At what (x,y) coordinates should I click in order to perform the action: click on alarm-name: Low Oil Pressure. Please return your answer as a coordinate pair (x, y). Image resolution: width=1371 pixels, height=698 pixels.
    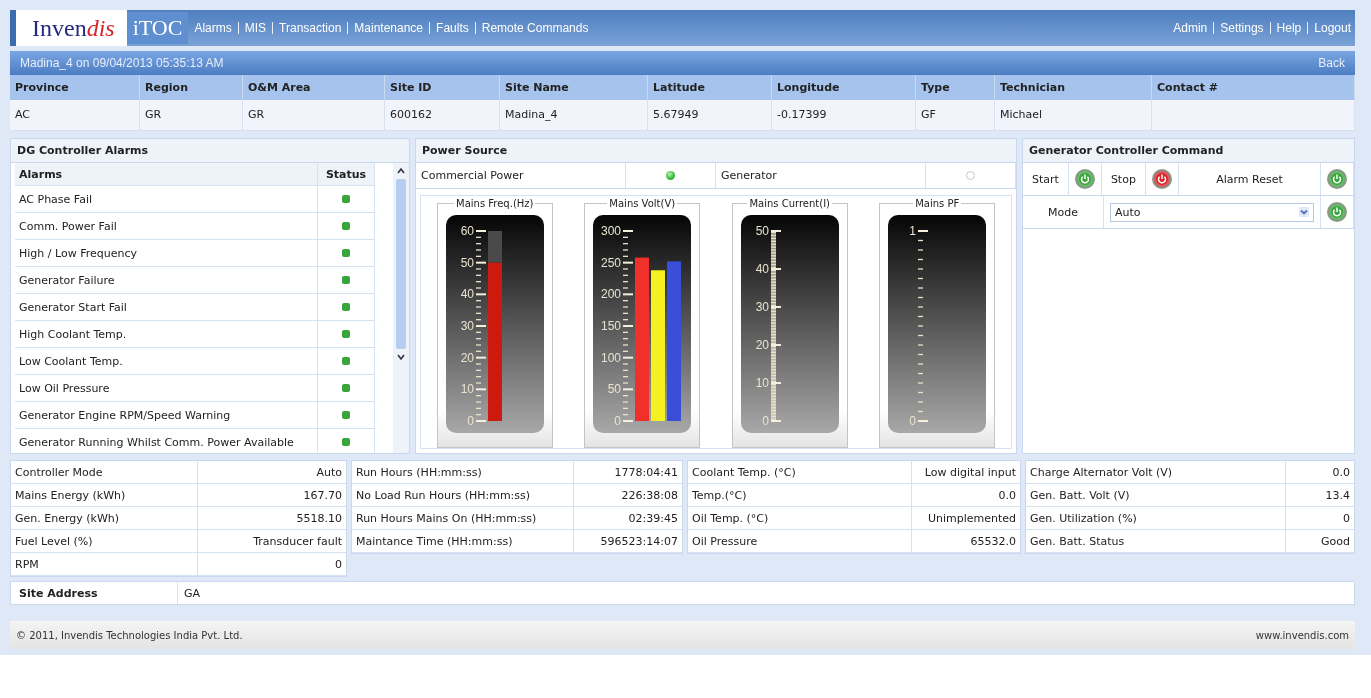
    Looking at the image, I should click on (166, 388).